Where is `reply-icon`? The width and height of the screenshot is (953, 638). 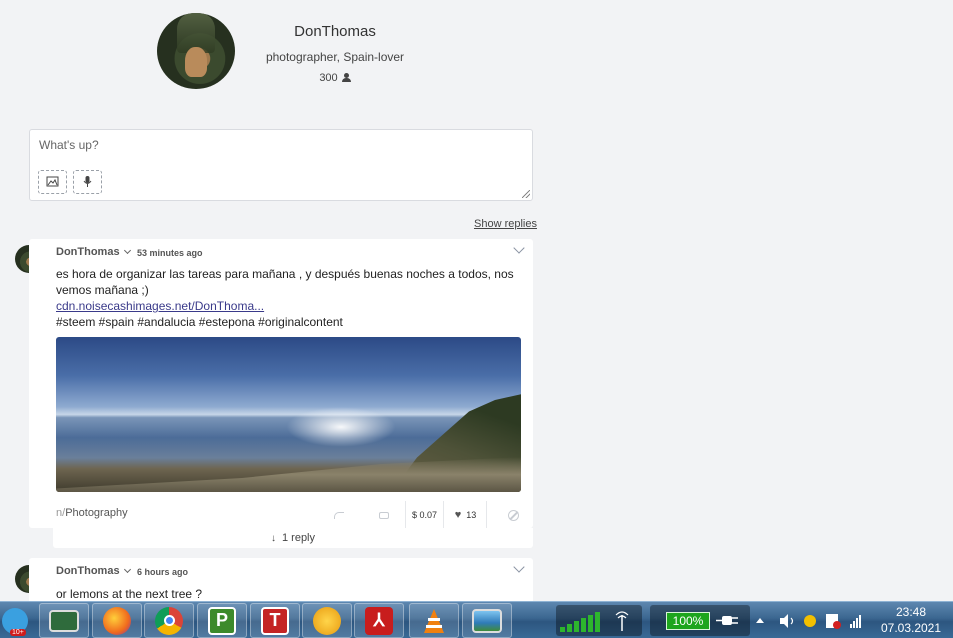 reply-icon is located at coordinates (339, 515).